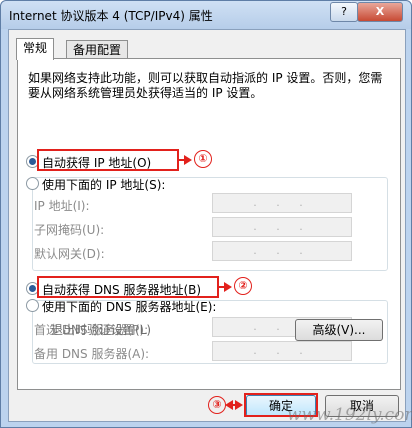 This screenshot has width=412, height=428. I want to click on ip-address-label: IP 地址(I):, so click(62, 206).